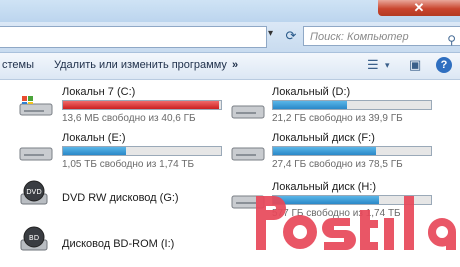 This screenshot has width=460, height=267. I want to click on chevron-down-icon: ▾, so click(270, 33).